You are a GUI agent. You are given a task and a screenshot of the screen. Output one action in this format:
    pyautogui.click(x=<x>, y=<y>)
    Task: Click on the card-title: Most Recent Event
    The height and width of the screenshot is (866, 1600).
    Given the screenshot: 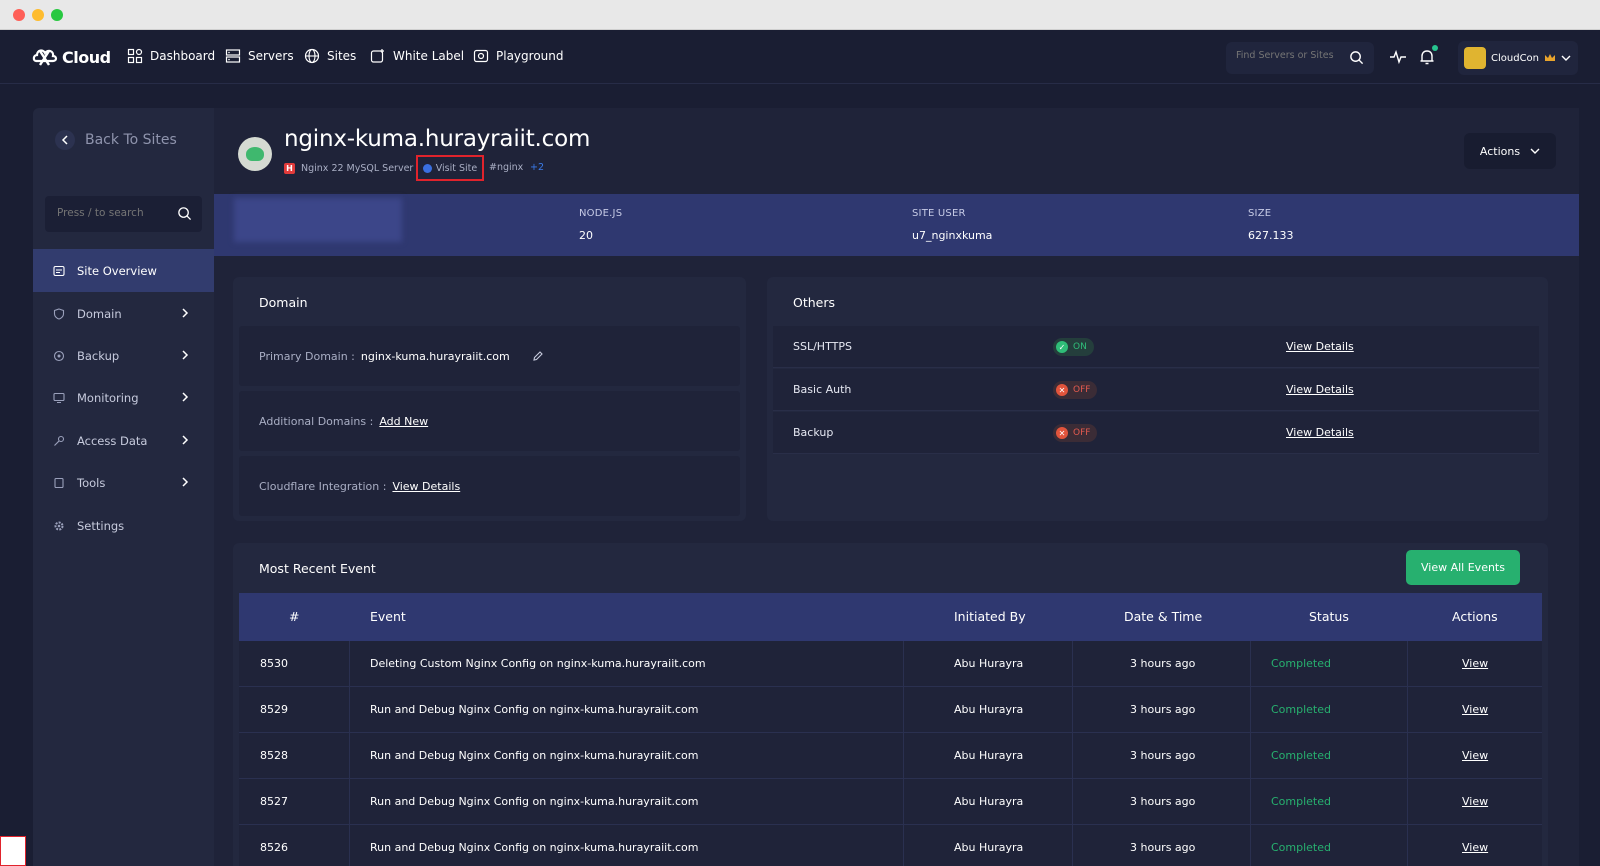 What is the action you would take?
    pyautogui.click(x=317, y=568)
    